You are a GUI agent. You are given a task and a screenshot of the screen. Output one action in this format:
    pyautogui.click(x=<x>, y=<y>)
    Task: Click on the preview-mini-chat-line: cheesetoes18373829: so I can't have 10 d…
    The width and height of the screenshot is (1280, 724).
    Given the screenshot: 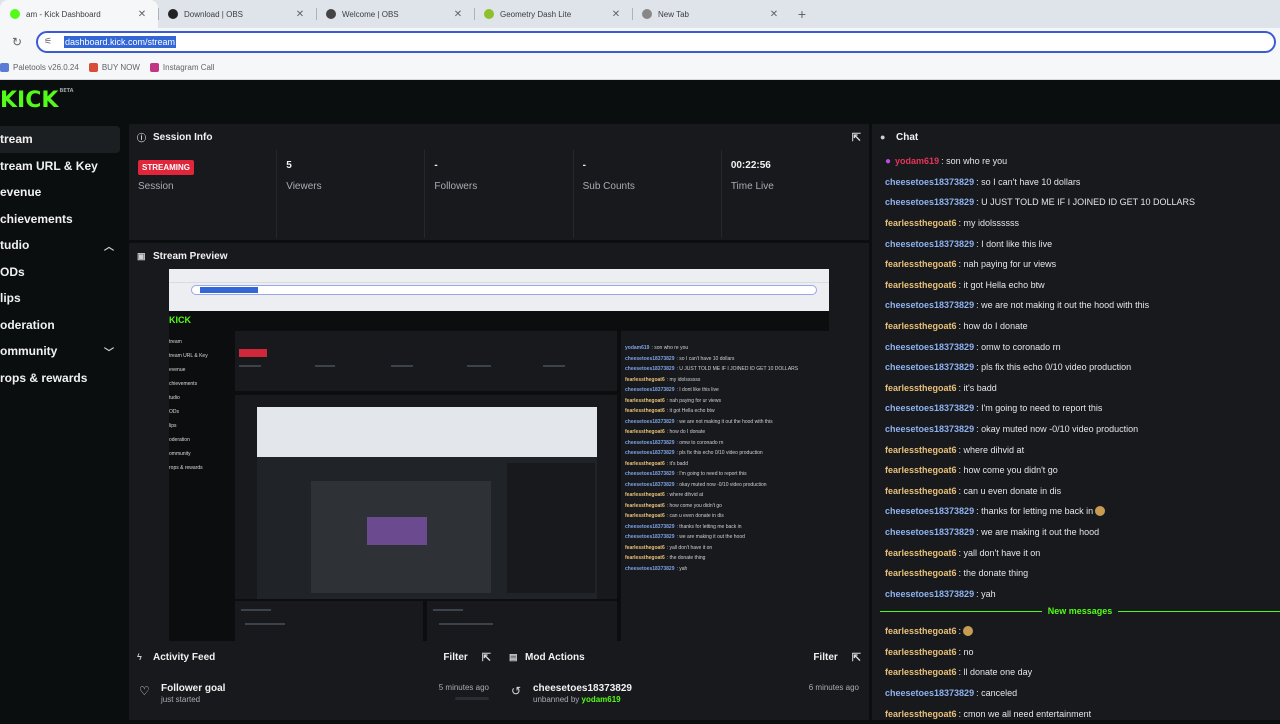 What is the action you would take?
    pyautogui.click(x=727, y=359)
    